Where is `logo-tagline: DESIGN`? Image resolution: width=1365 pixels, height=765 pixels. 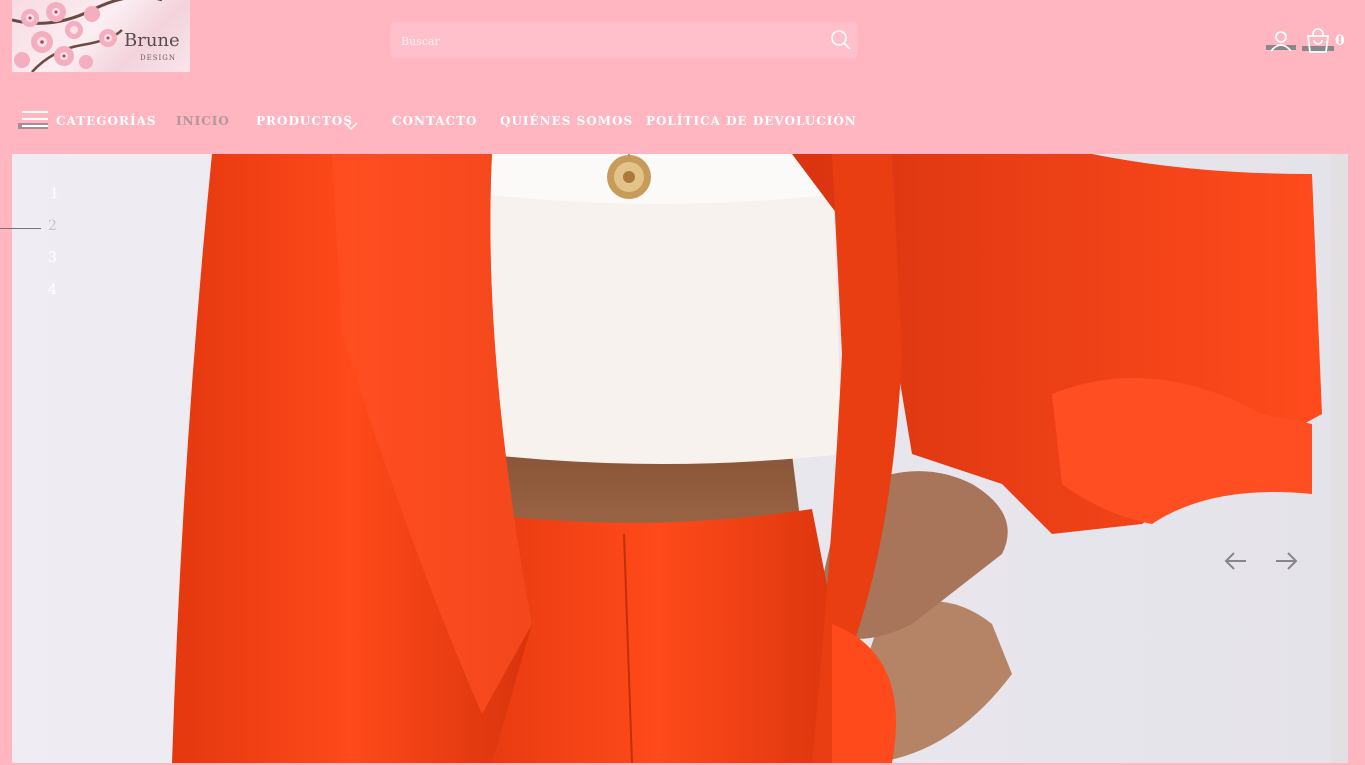 logo-tagline: DESIGN is located at coordinates (158, 58).